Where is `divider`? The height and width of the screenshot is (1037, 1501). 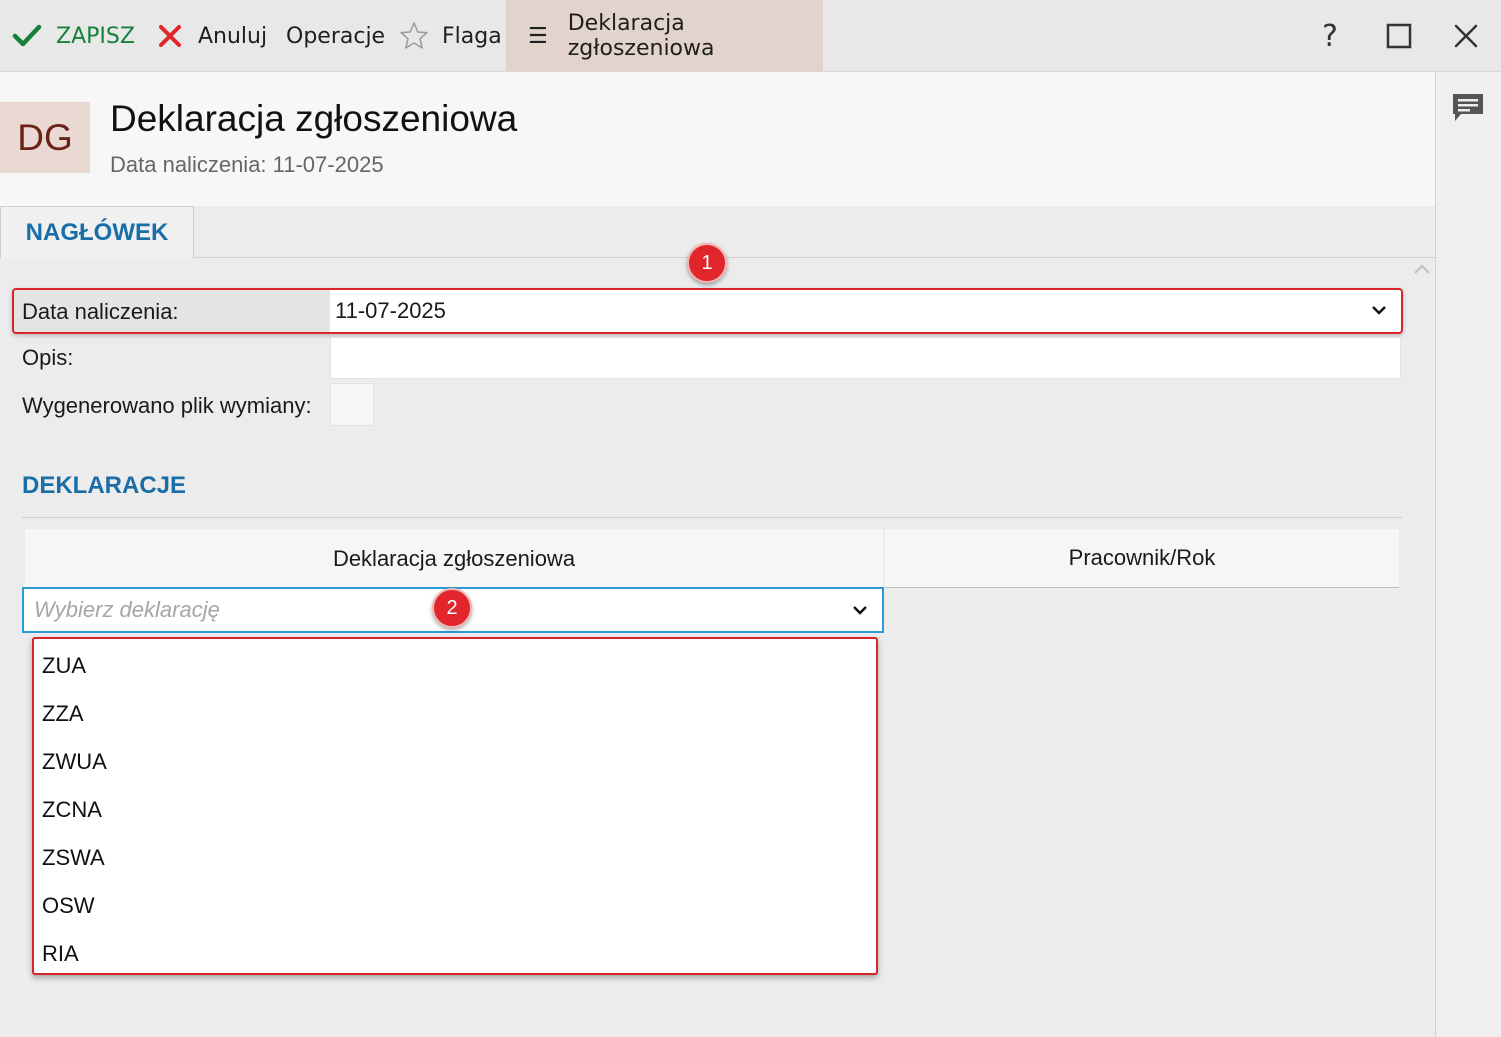 divider is located at coordinates (712, 517).